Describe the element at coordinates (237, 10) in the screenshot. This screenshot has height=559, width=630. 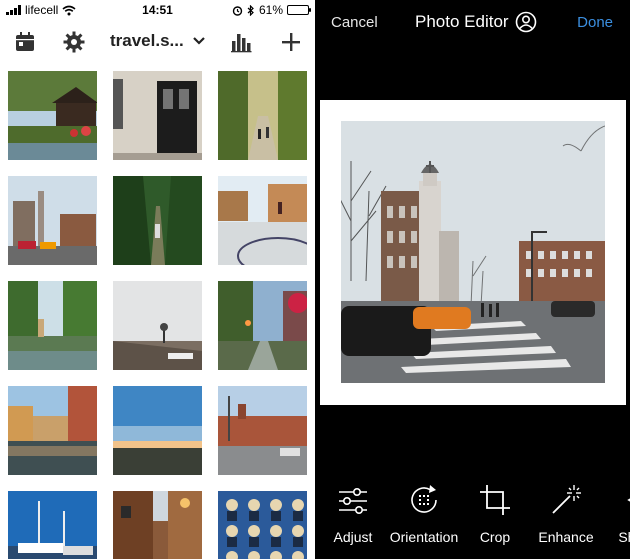
I see `alarm-icon` at that location.